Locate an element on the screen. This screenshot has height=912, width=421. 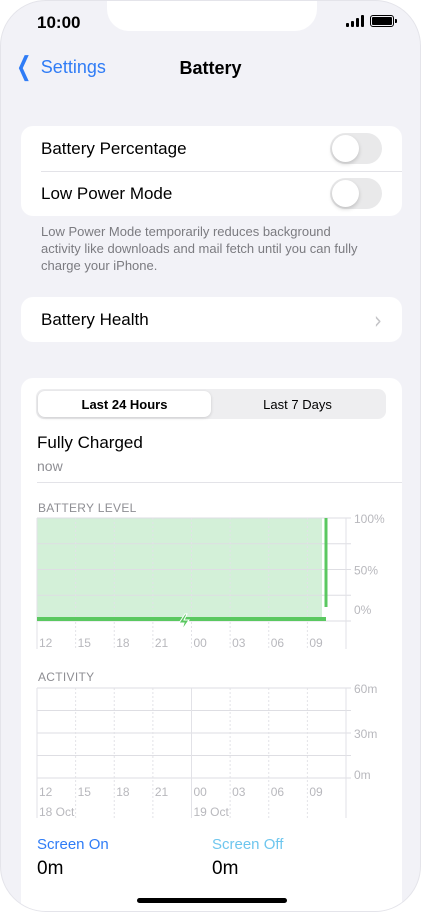
activity-x-tick: 12 is located at coordinates (46, 792).